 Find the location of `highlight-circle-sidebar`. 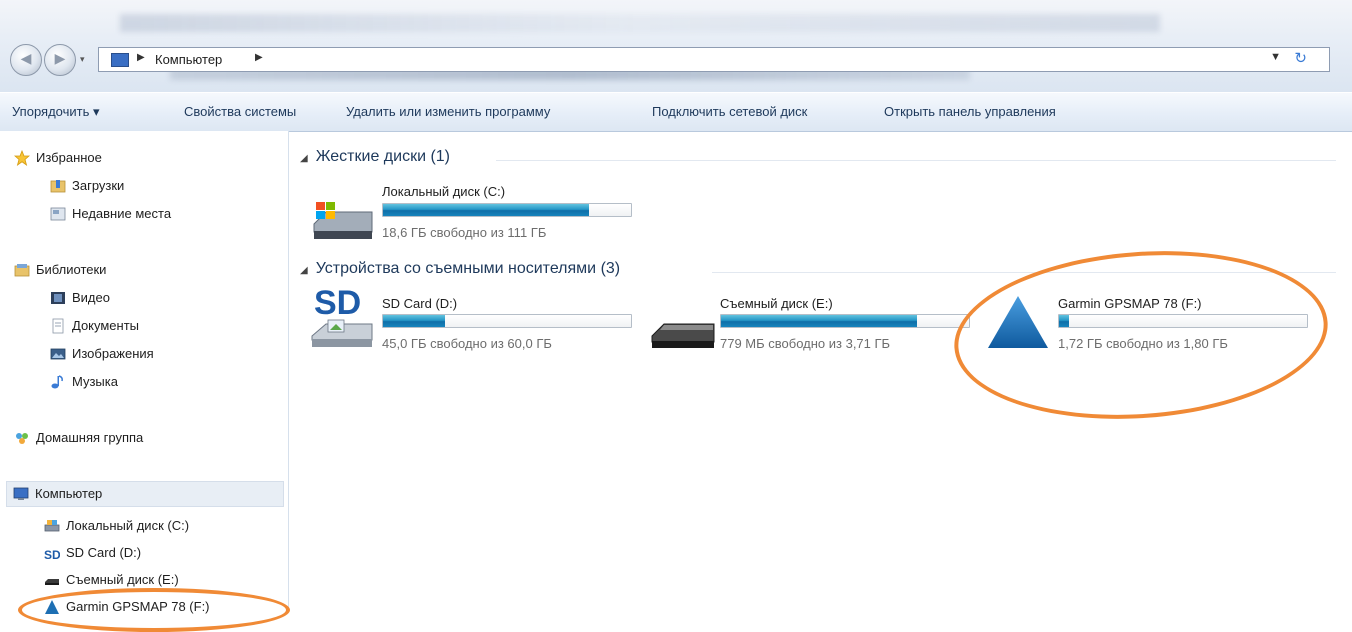

highlight-circle-sidebar is located at coordinates (154, 610).